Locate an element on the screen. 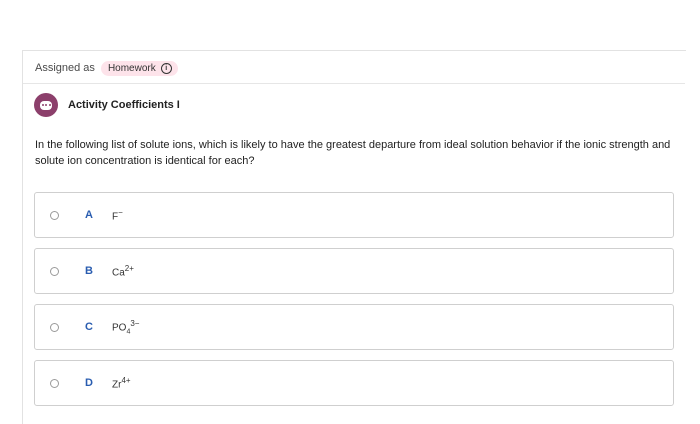 The height and width of the screenshot is (424, 700). chat-bubble-icon is located at coordinates (46, 105).